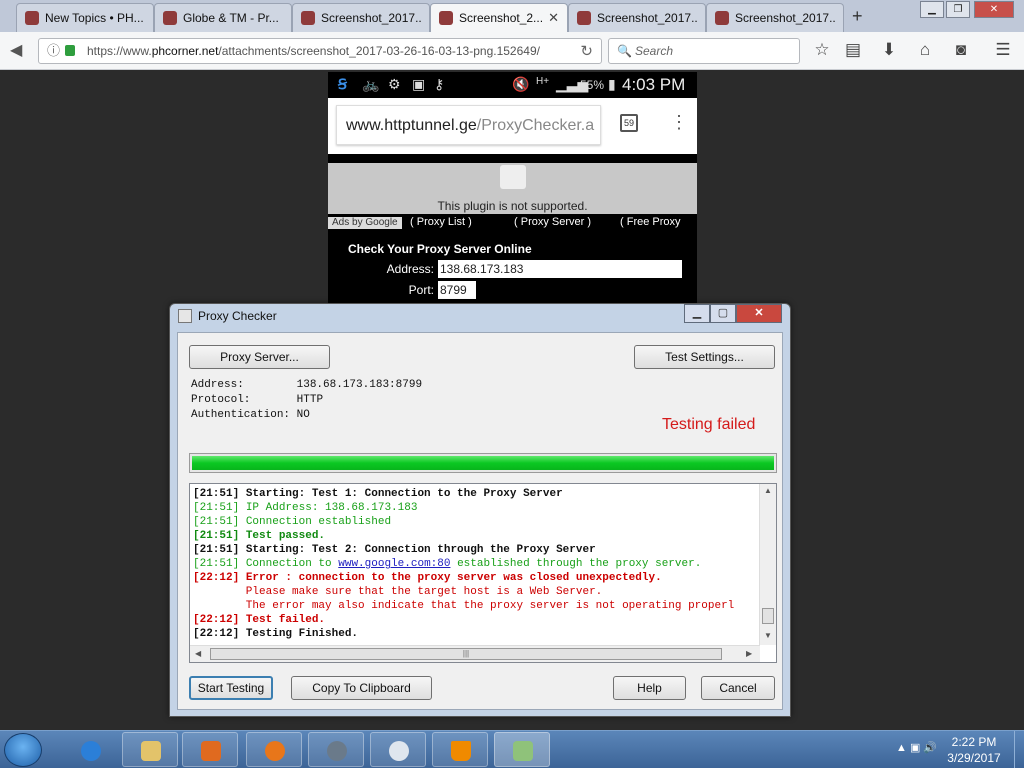  I want to click on dialog-close-button: ✕, so click(759, 313).